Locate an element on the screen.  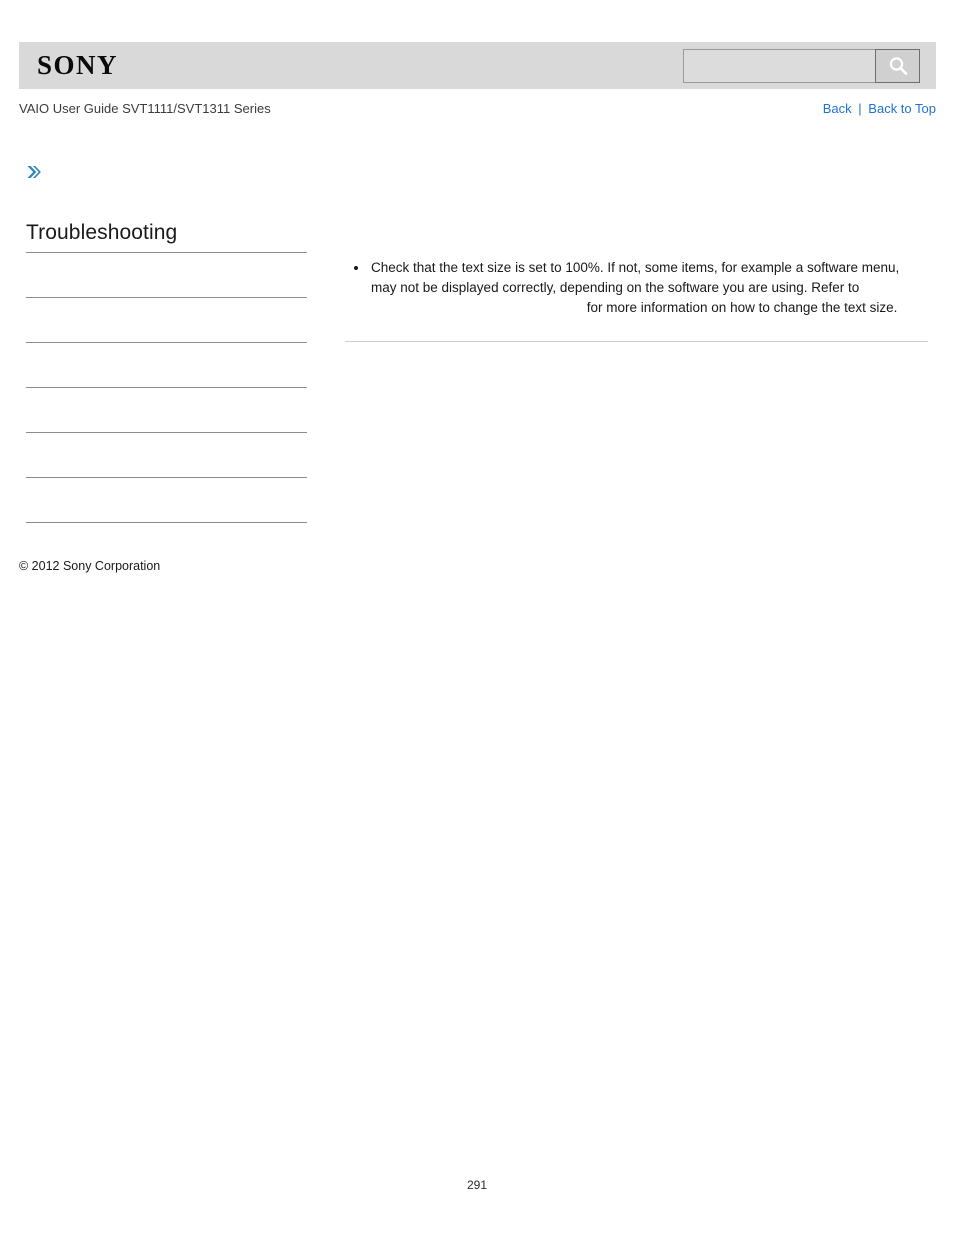
chevron-right-icon is located at coordinates (34, 172).